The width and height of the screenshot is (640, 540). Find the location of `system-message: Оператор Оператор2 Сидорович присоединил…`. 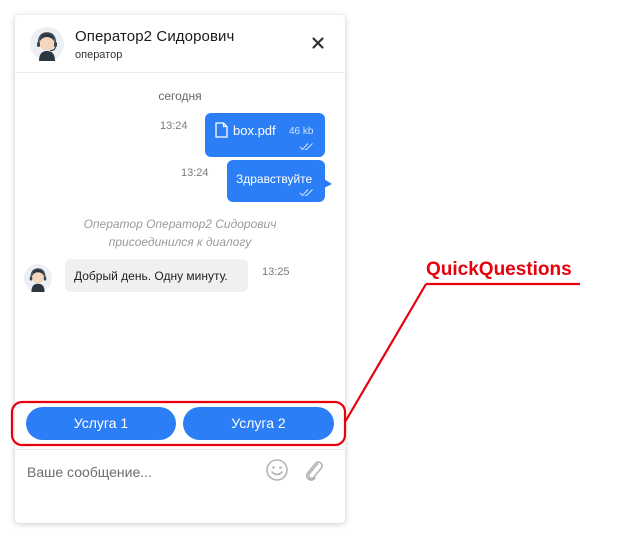

system-message: Оператор Оператор2 Сидорович присоединил… is located at coordinates (180, 233).